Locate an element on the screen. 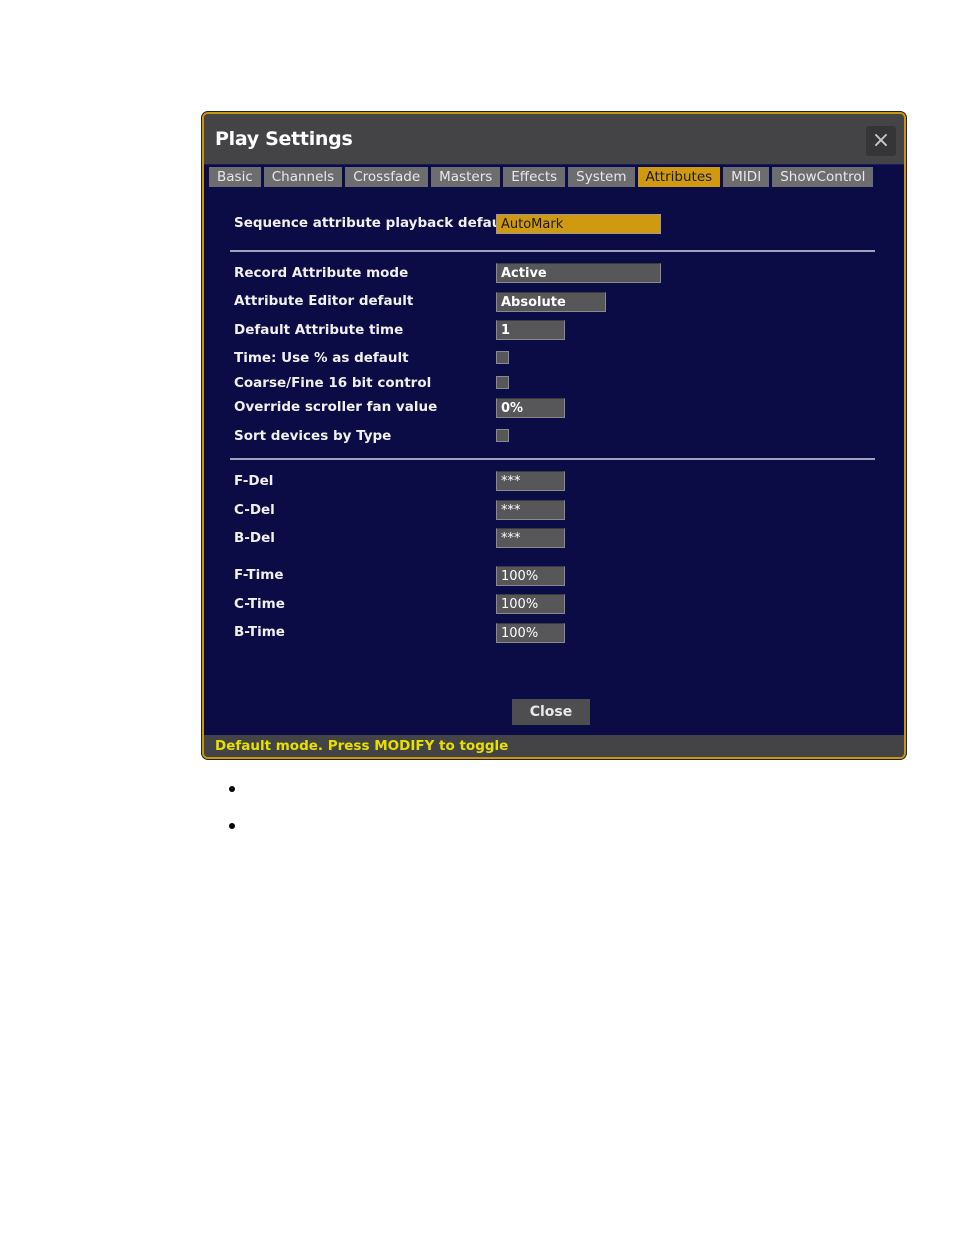 Image resolution: width=954 pixels, height=1235 pixels. b-del-field: *** is located at coordinates (530, 538).